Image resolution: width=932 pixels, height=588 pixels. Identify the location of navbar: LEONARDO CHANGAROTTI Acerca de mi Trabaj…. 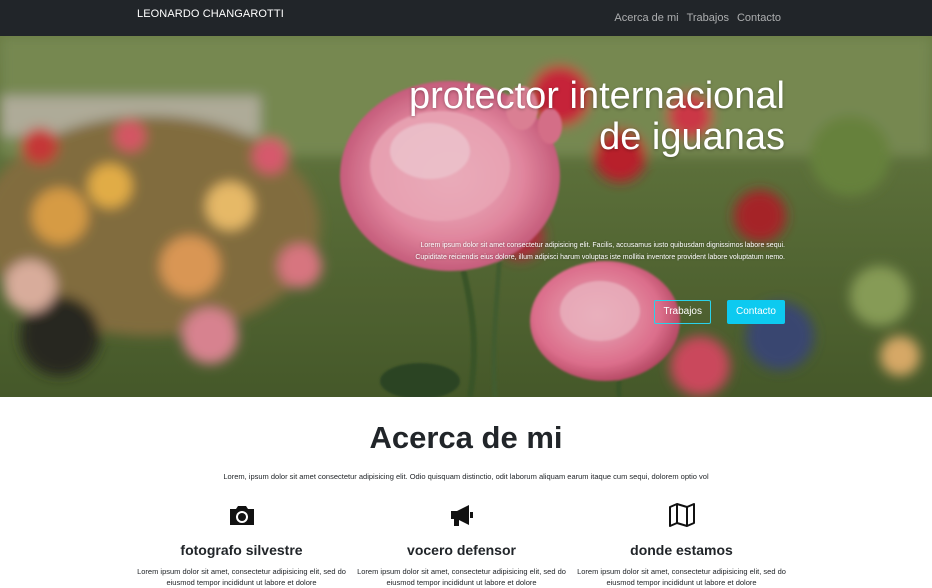
(466, 18).